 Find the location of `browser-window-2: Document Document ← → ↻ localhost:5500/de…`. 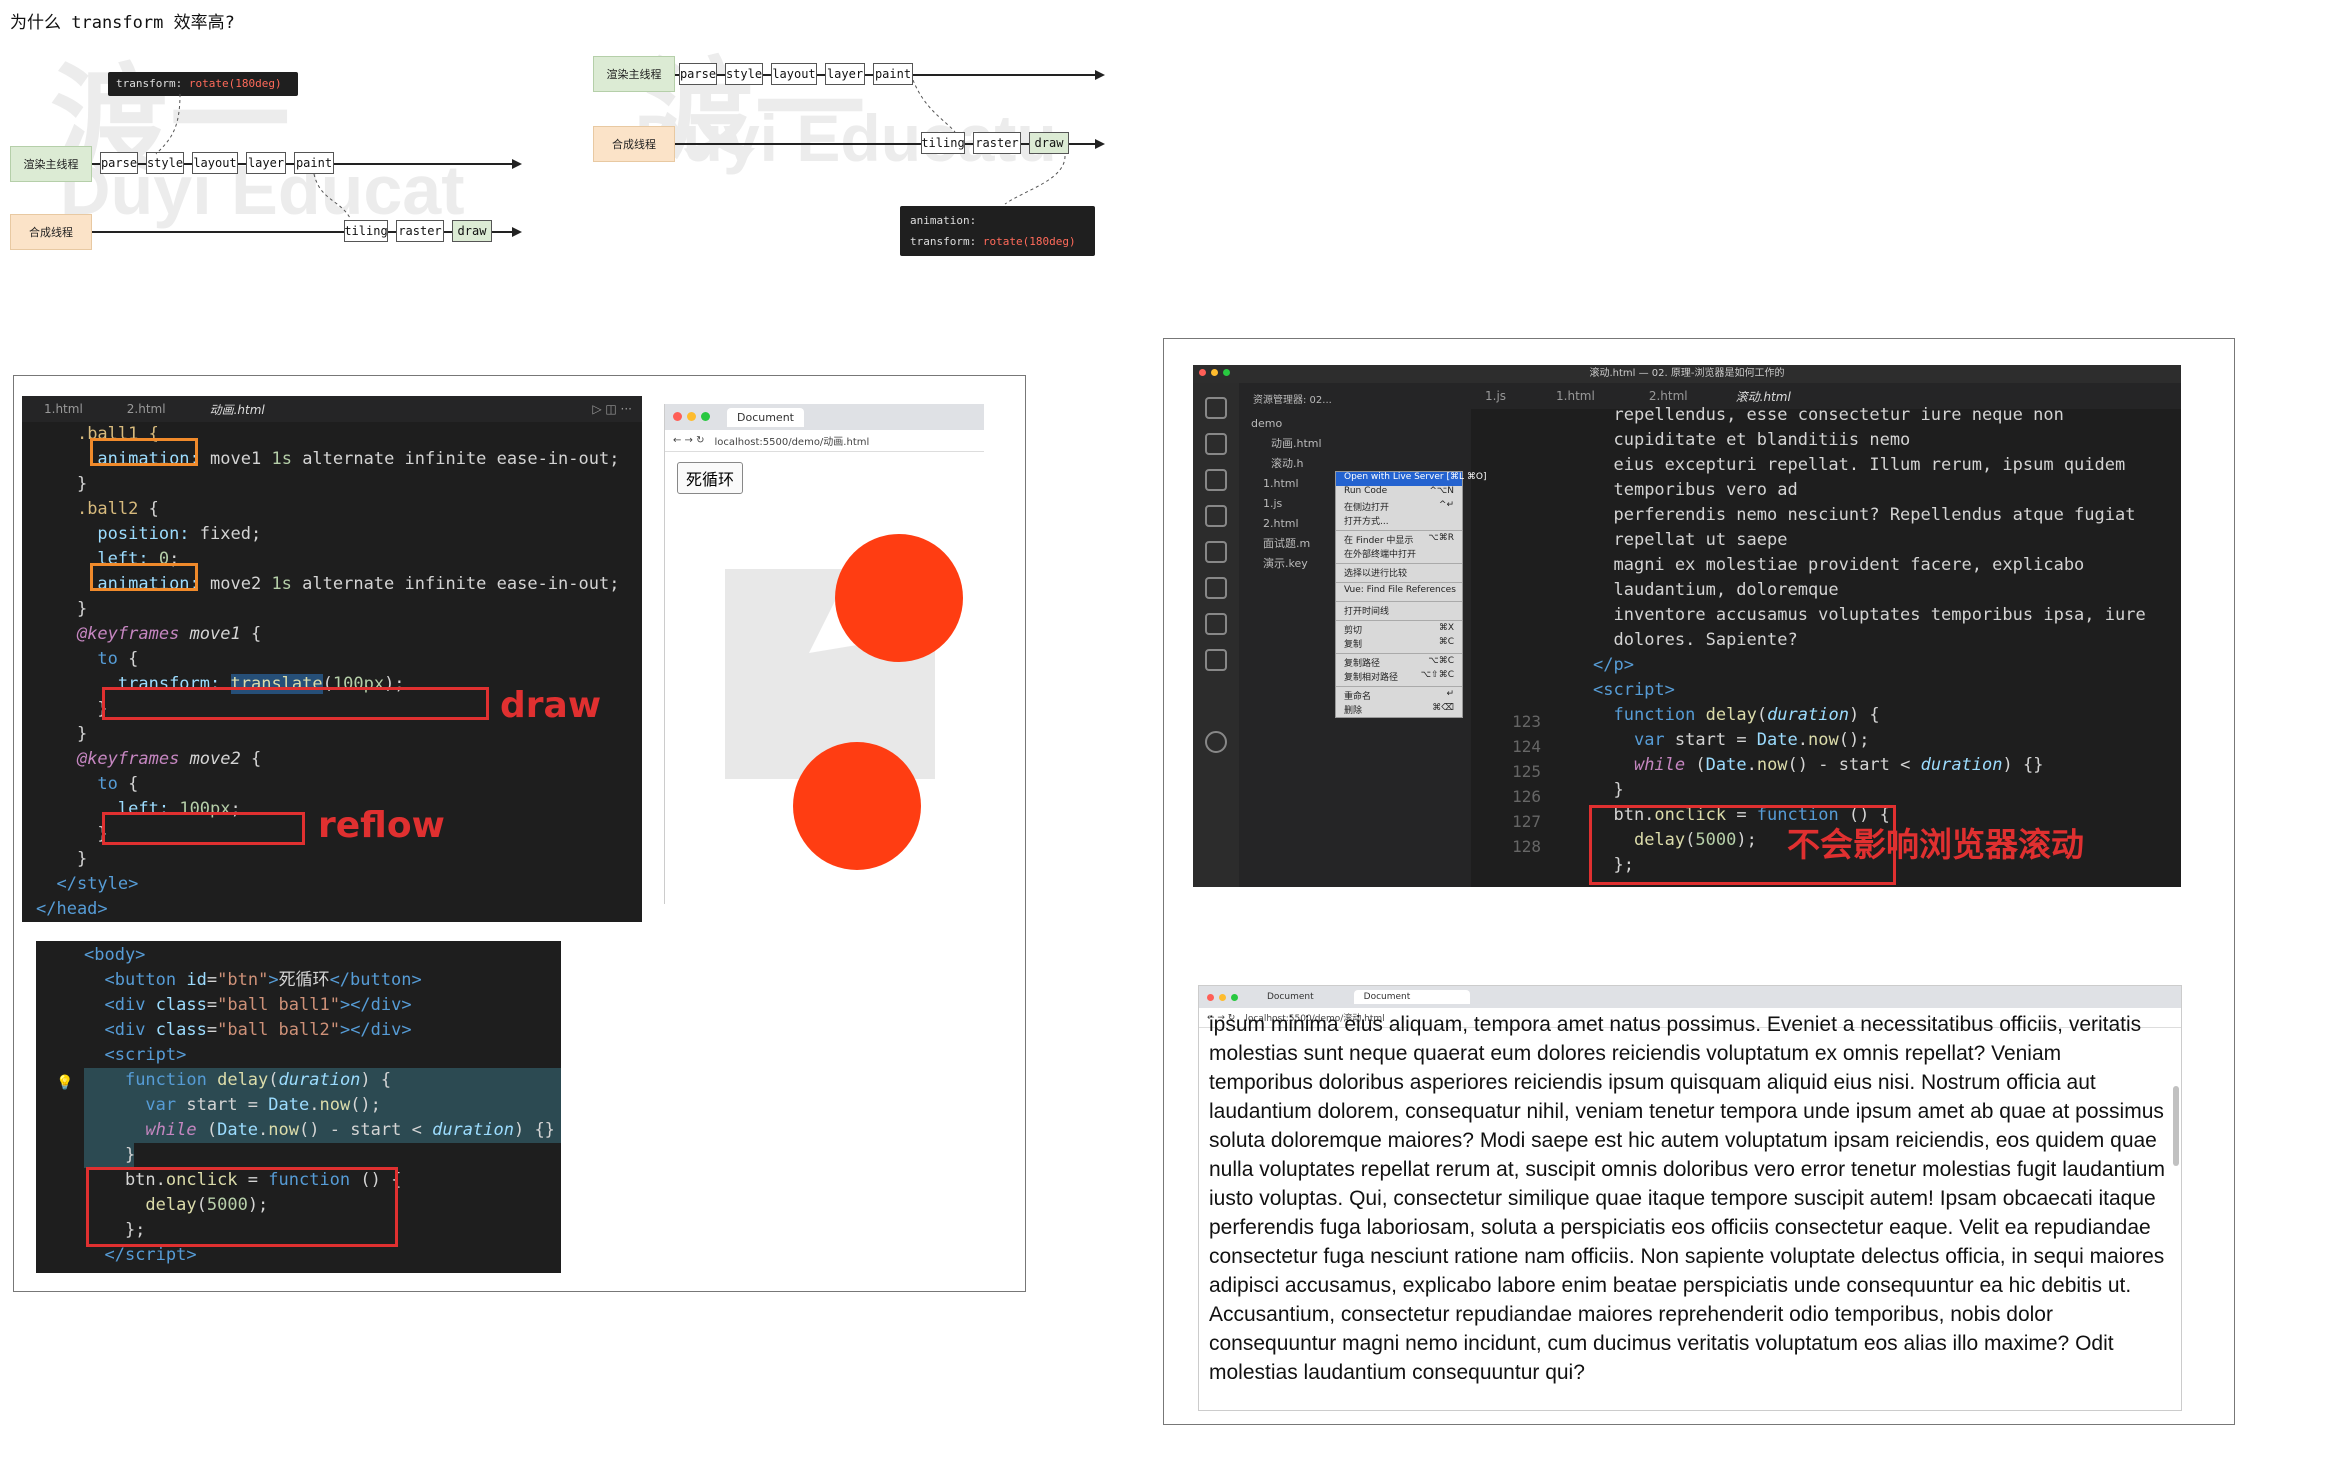

browser-window-2: Document Document ← → ↻ localhost:5500/de… is located at coordinates (1690, 1198).